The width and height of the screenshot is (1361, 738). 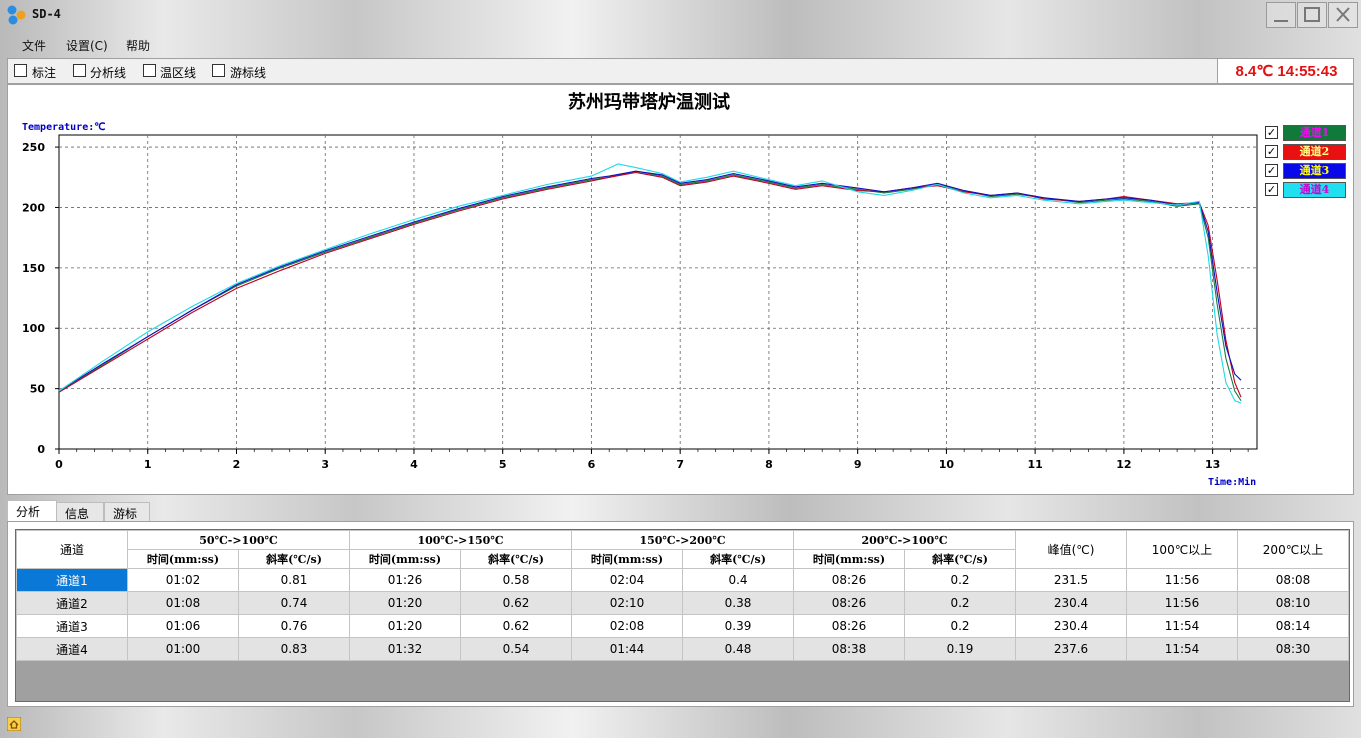 What do you see at coordinates (503, 464) in the screenshot?
I see `x-tick-label: 5` at bounding box center [503, 464].